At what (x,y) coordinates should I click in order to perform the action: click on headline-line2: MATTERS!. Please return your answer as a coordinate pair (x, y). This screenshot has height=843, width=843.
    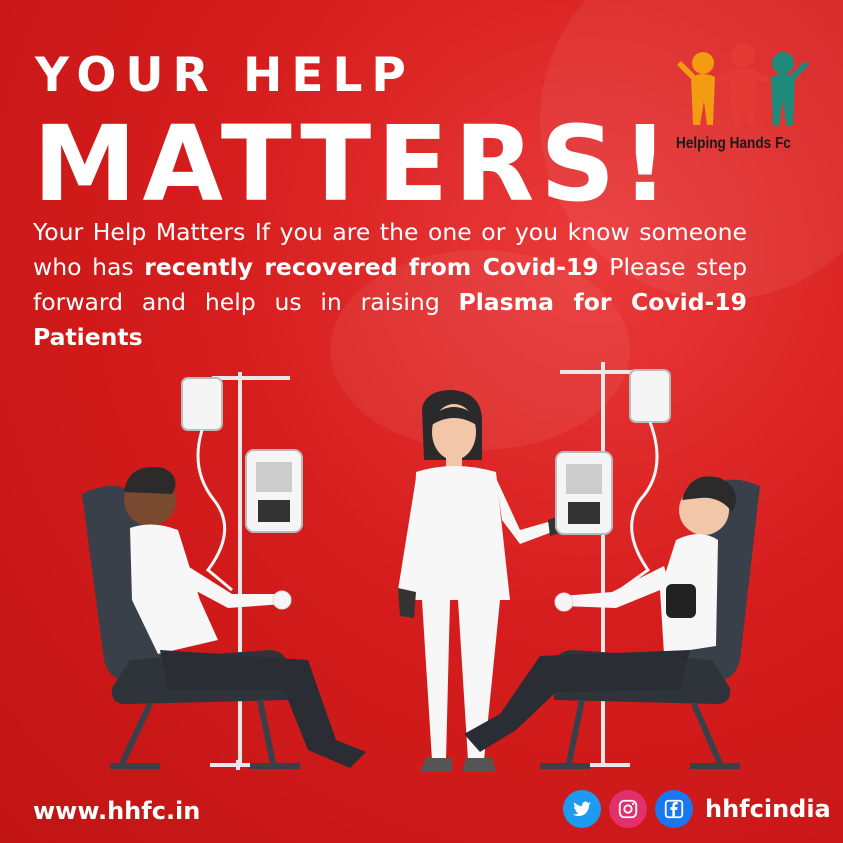
    Looking at the image, I should click on (354, 164).